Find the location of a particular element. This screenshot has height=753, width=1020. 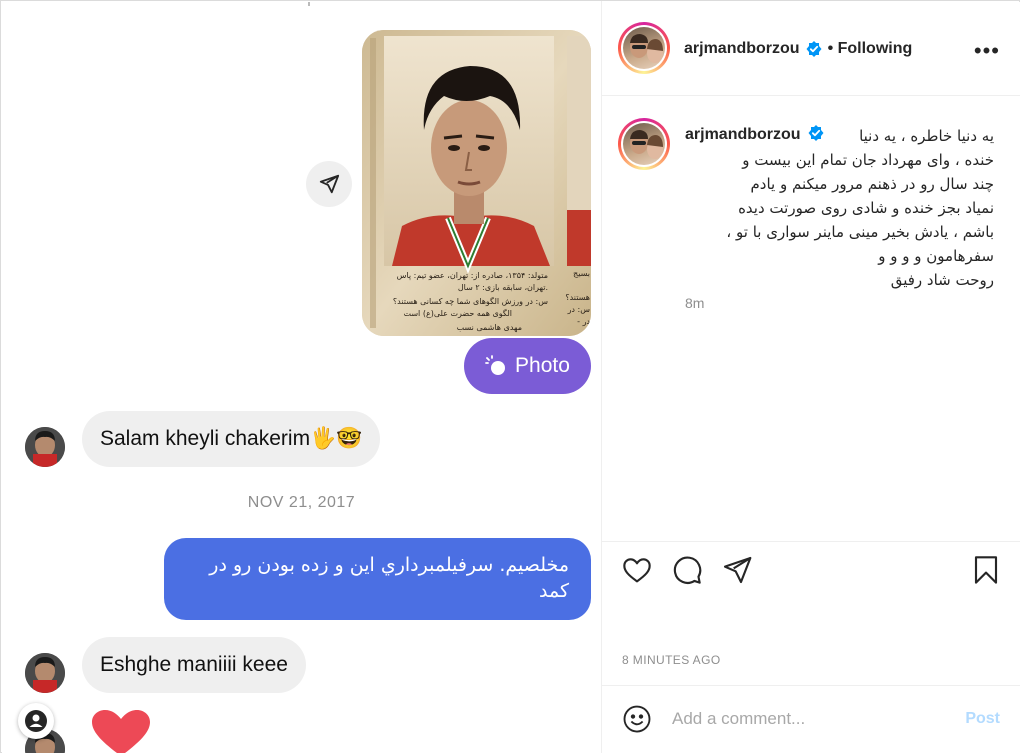

post-comment-button: Post is located at coordinates (982, 719).